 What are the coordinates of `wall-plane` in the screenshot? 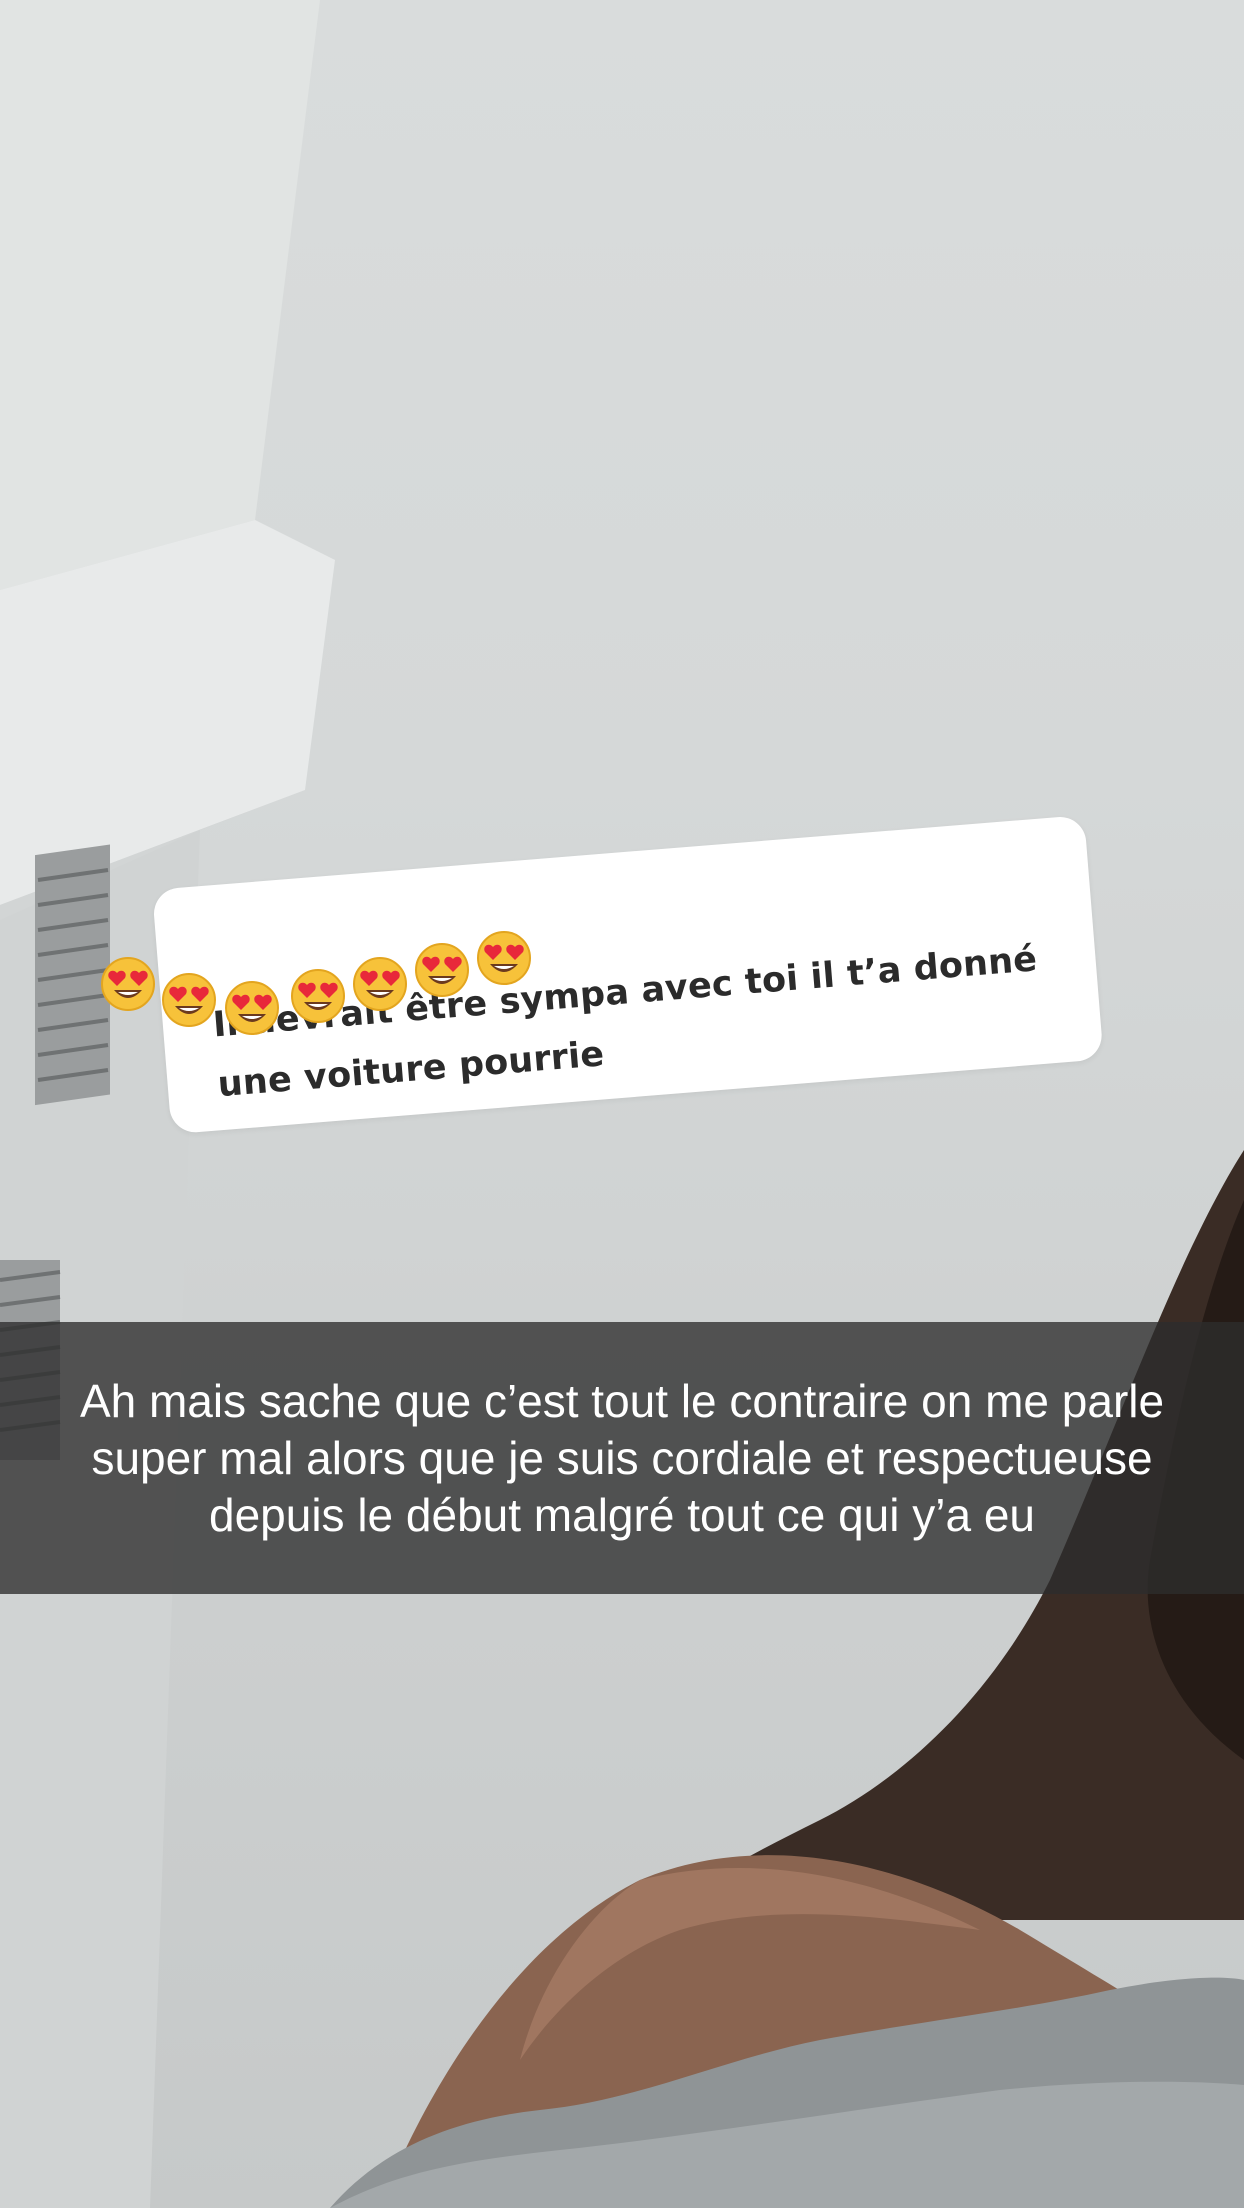 It's located at (160, 295).